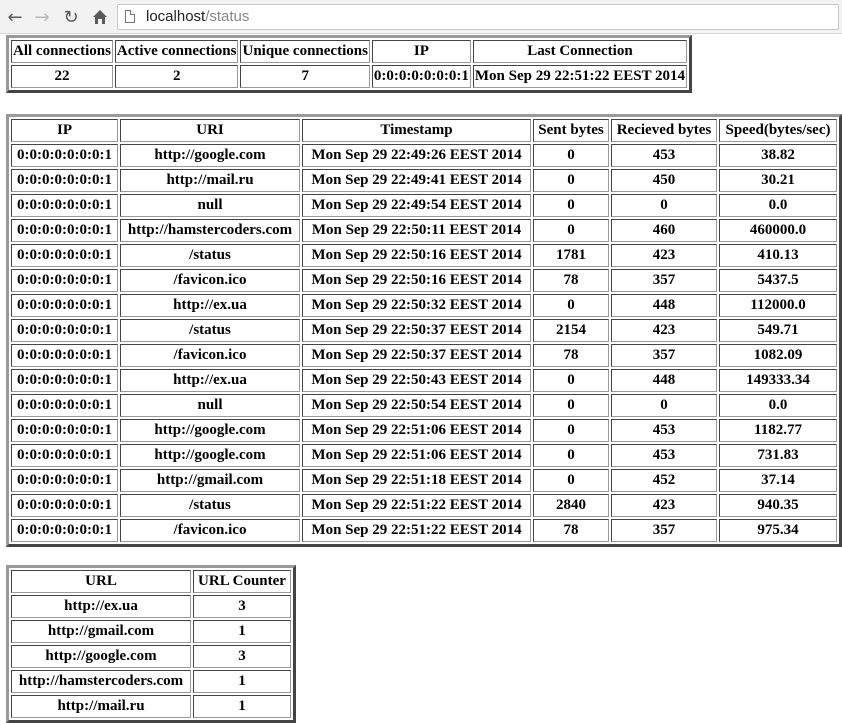 Image resolution: width=842 pixels, height=723 pixels. Describe the element at coordinates (416, 405) in the screenshot. I see `table-cell: Mon Sep 29 22:50:54 EEST 2014` at that location.